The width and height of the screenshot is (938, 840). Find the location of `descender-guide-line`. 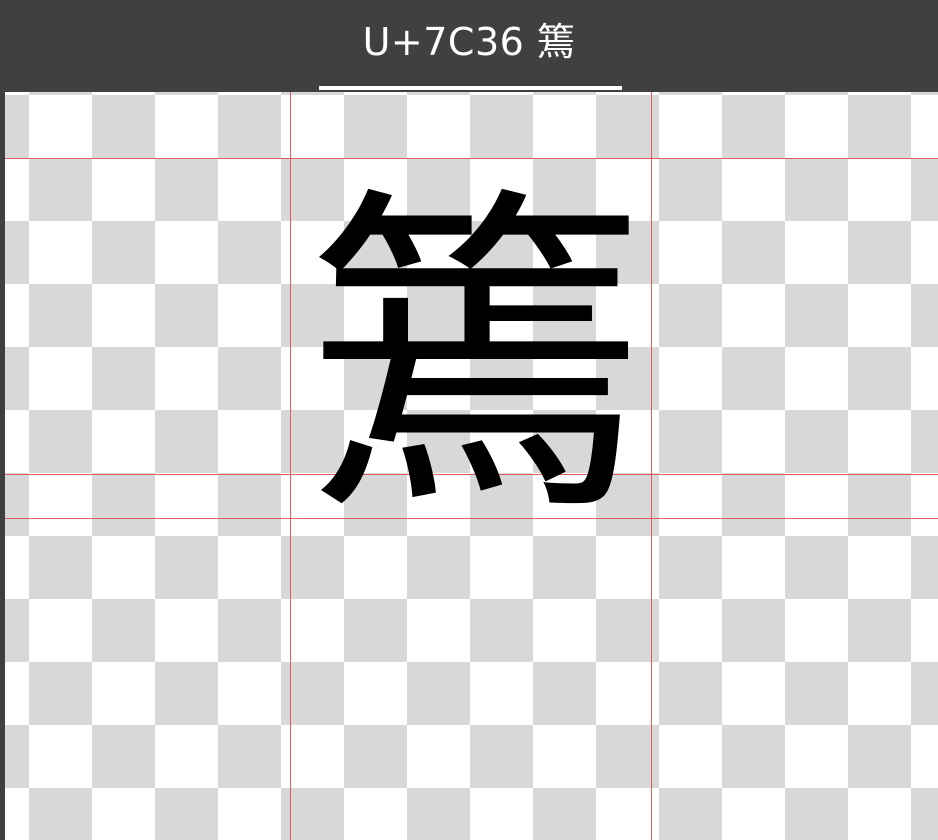

descender-guide-line is located at coordinates (471, 518).